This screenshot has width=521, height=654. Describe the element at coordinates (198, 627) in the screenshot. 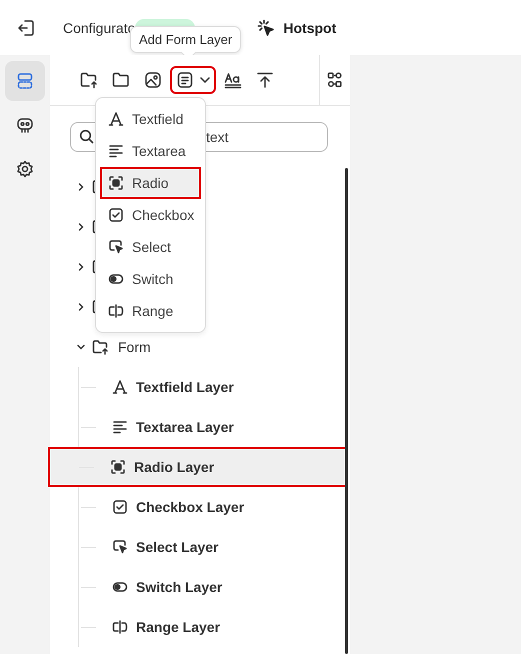

I see `layer-item: Range Layer` at that location.